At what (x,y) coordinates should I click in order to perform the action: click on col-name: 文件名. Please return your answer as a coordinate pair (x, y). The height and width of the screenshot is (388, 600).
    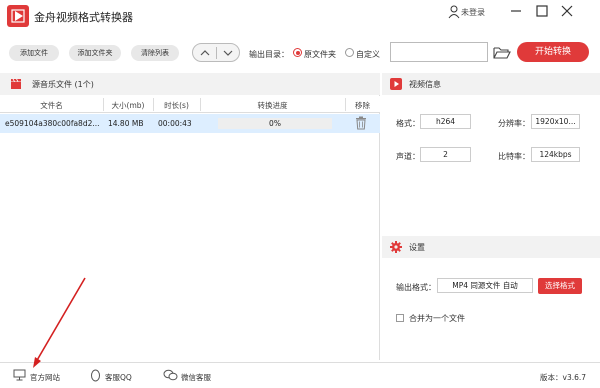
    Looking at the image, I should click on (51, 105).